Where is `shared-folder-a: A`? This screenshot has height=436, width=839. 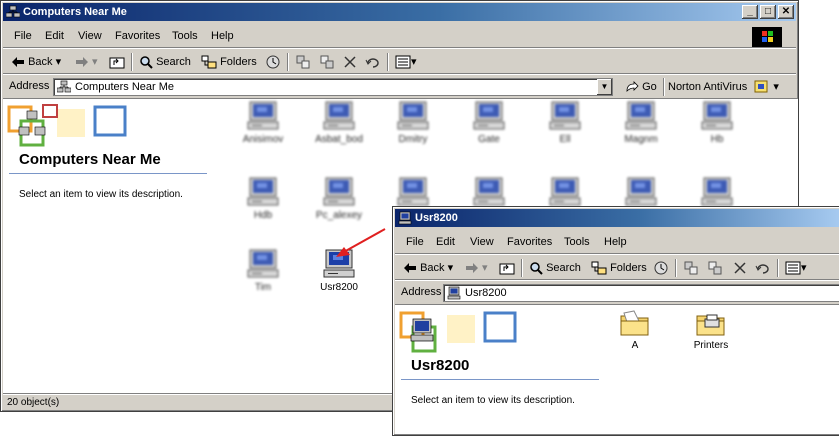
shared-folder-a: A is located at coordinates (635, 330).